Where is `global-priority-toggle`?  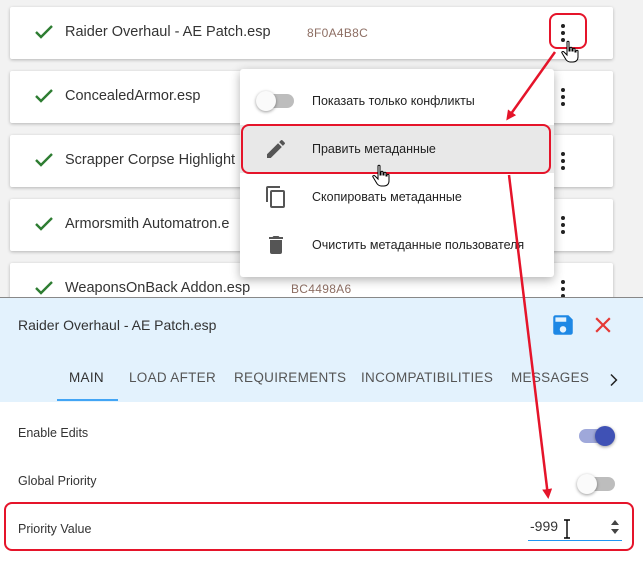 global-priority-toggle is located at coordinates (596, 484).